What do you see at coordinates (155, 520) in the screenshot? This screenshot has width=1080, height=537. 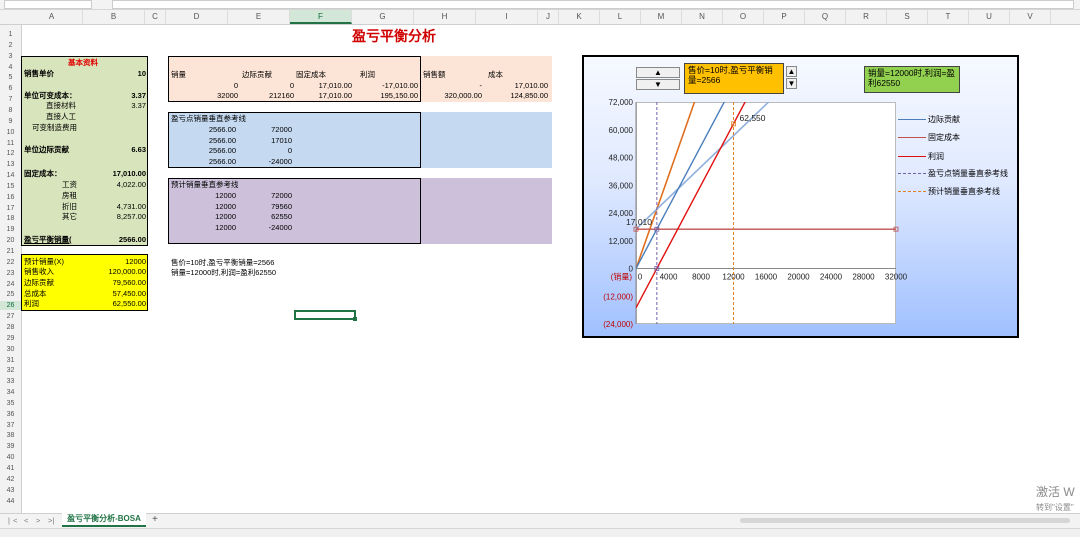 I see `add-sheet-button: +` at bounding box center [155, 520].